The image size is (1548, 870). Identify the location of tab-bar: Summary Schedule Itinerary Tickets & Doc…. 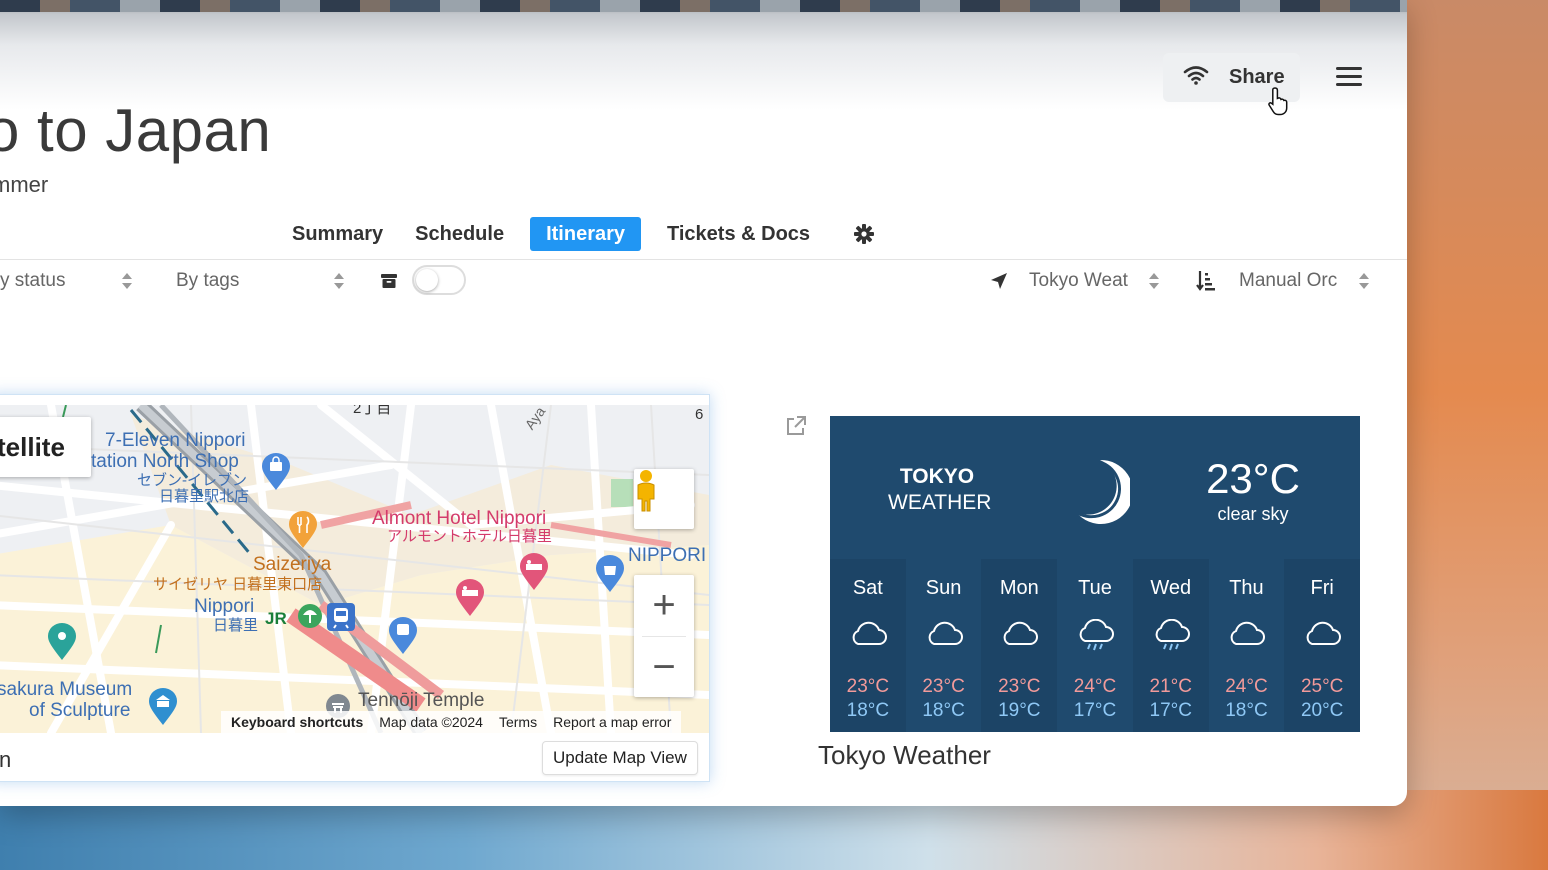
(575, 234).